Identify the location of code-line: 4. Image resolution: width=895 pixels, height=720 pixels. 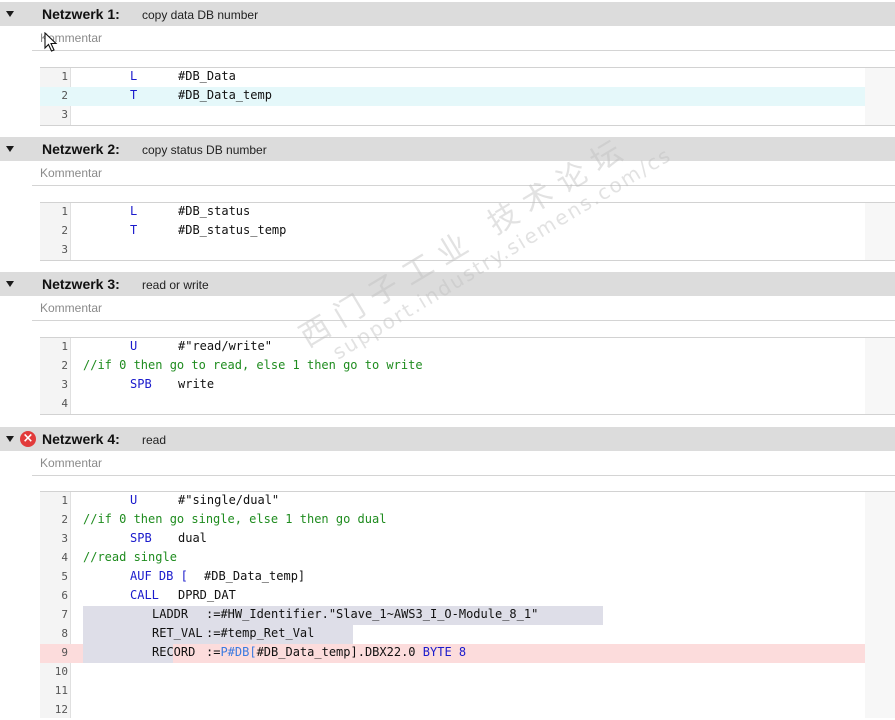
(452, 404).